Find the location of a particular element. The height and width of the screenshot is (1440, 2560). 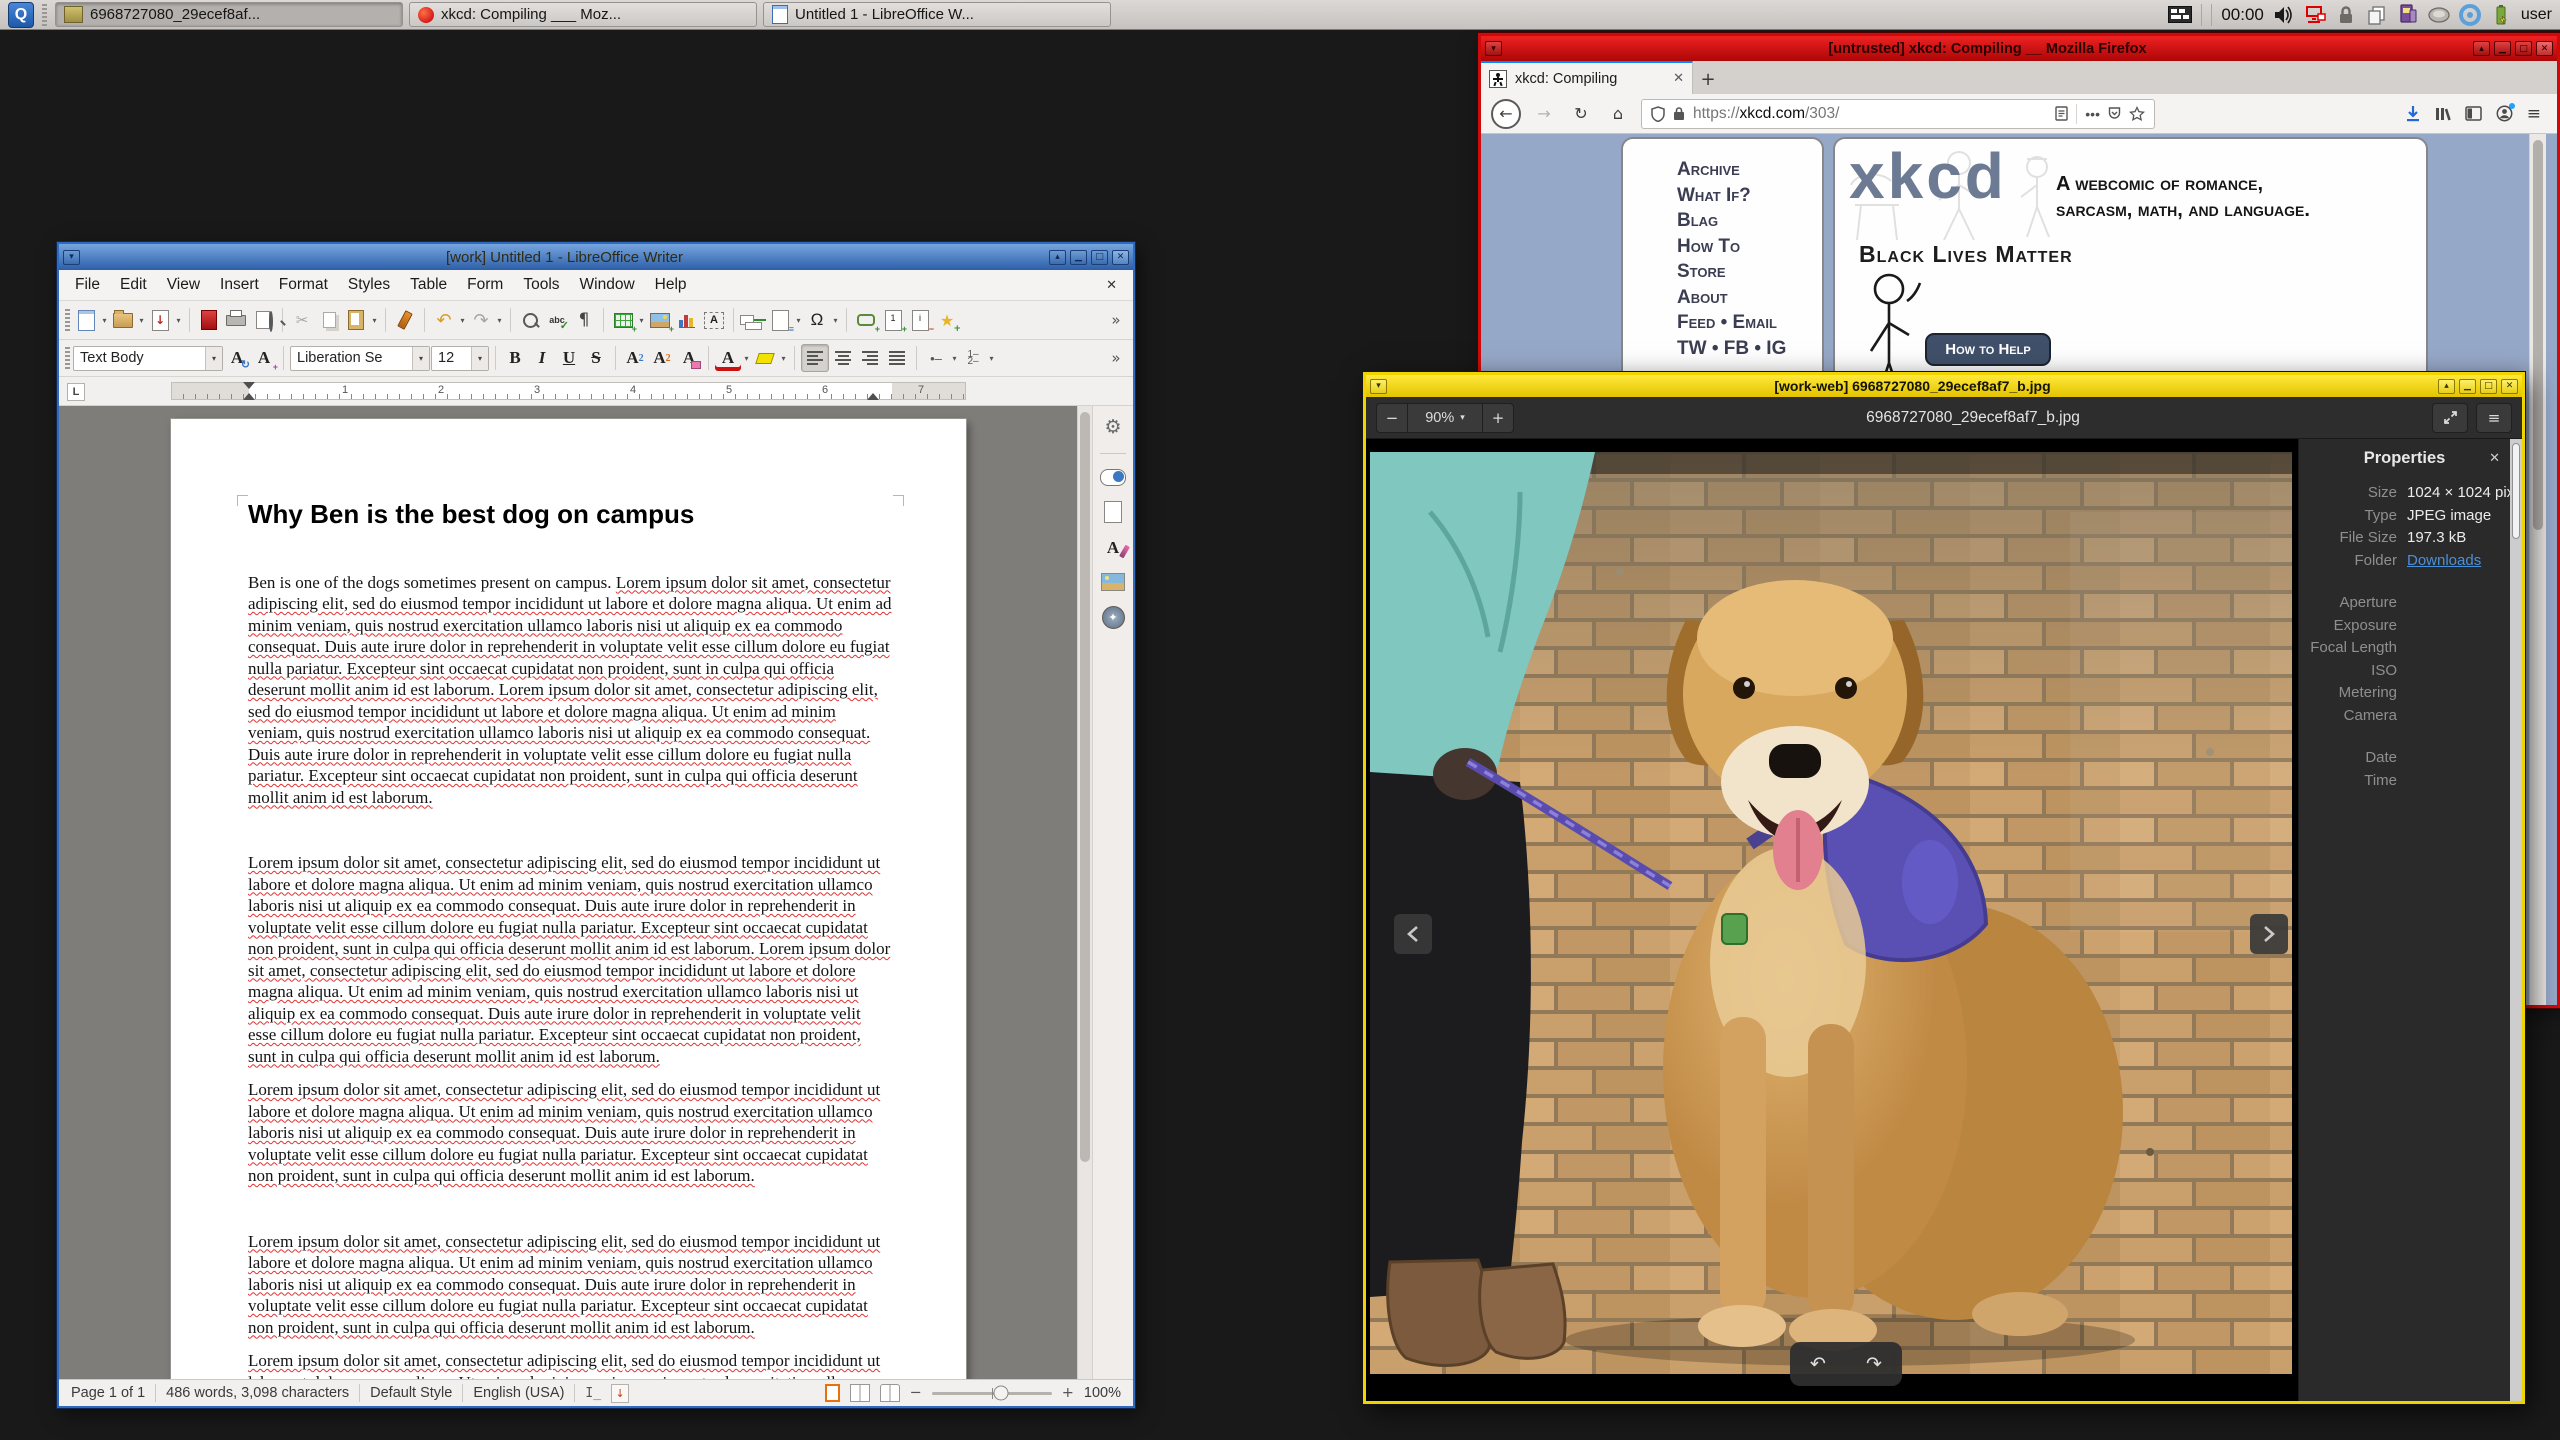

menu-styles: Styles is located at coordinates (369, 285).